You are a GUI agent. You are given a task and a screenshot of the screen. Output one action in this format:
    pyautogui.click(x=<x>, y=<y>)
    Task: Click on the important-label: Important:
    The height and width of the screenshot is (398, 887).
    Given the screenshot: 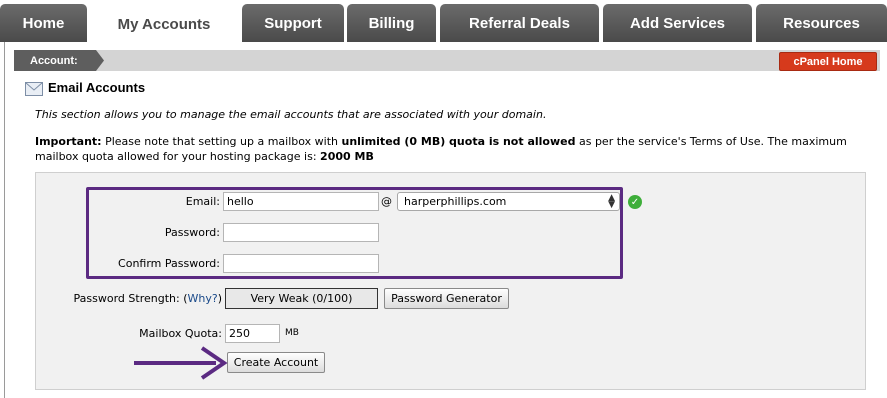 What is the action you would take?
    pyautogui.click(x=68, y=141)
    